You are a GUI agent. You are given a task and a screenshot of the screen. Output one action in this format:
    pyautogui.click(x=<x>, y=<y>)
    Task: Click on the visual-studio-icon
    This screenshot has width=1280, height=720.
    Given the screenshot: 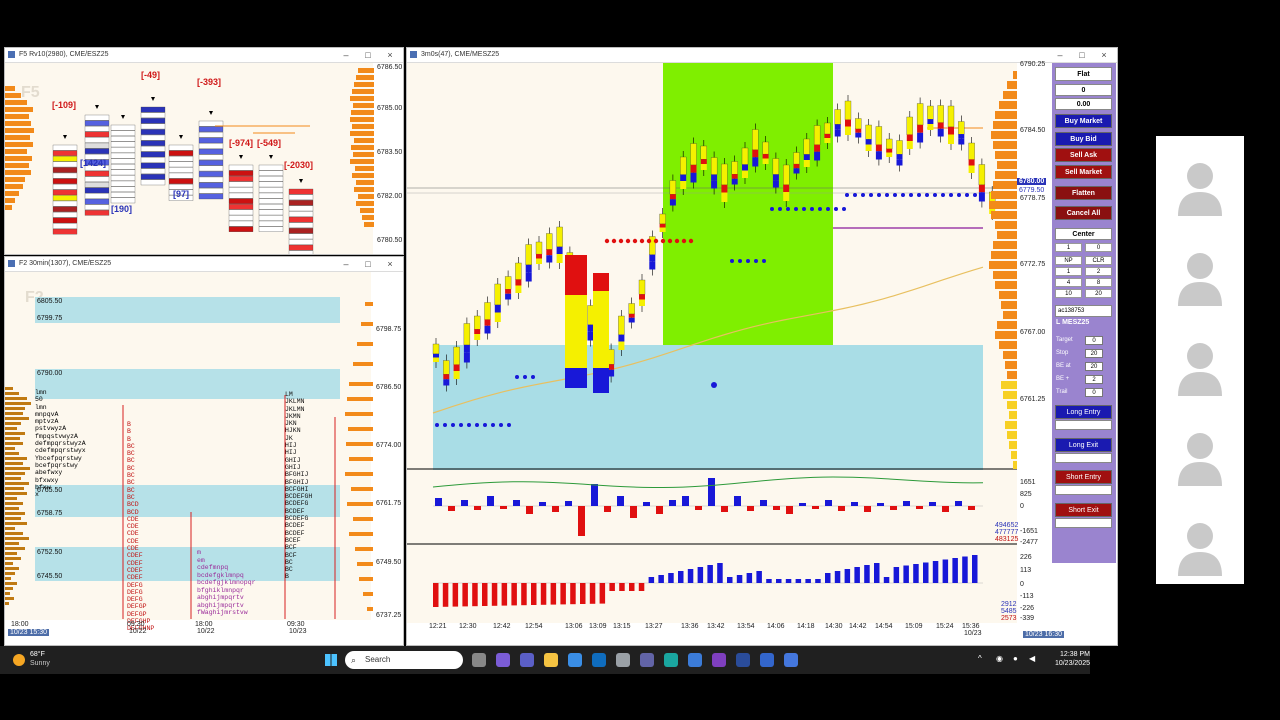 What is the action you would take?
    pyautogui.click(x=719, y=660)
    